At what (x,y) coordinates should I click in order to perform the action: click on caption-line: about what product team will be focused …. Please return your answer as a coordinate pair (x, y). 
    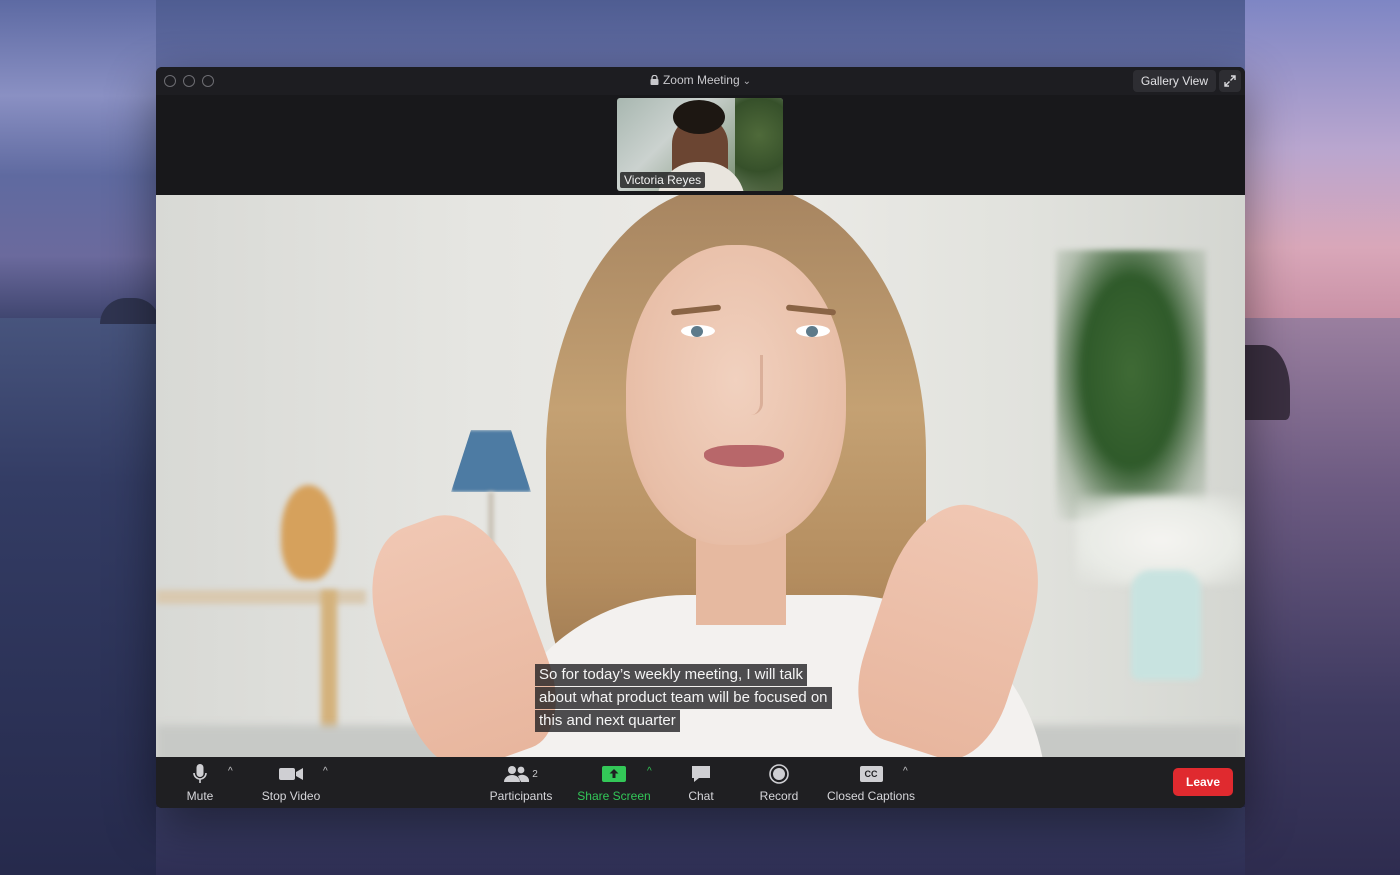
    Looking at the image, I should click on (683, 698).